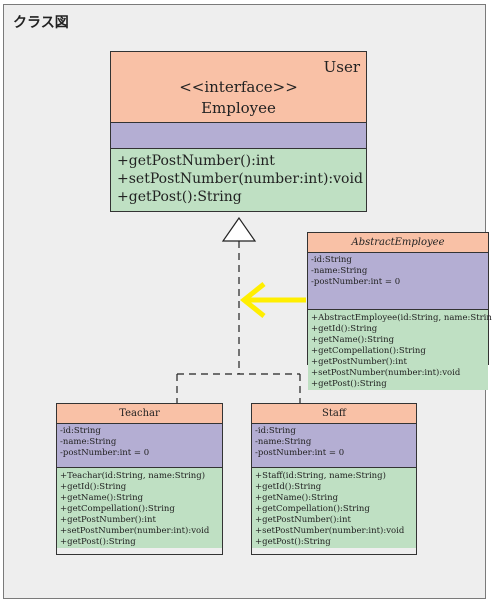 Image resolution: width=492 pixels, height=604 pixels. Describe the element at coordinates (139, 414) in the screenshot. I see `class-name: Teachar` at that location.